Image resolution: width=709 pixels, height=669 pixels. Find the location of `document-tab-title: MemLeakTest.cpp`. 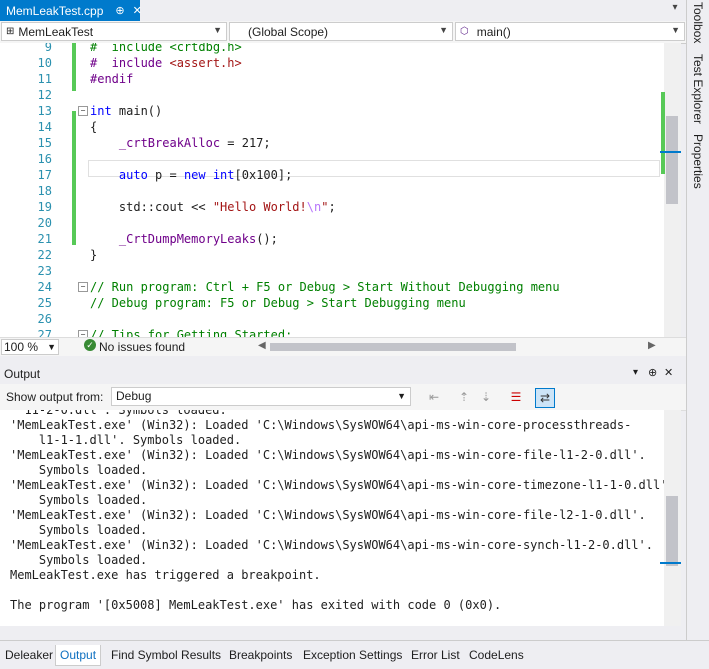

document-tab-title: MemLeakTest.cpp is located at coordinates (55, 10).